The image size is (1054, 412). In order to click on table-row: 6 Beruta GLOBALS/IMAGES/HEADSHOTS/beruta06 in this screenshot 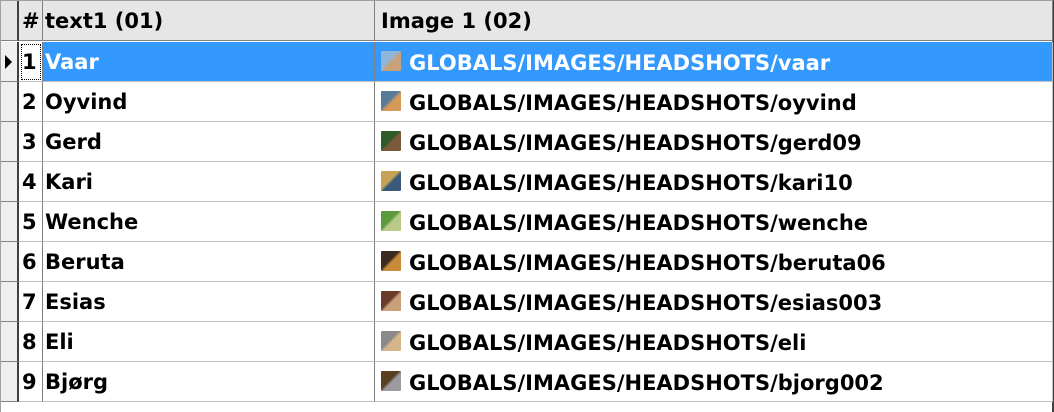, I will do `click(527, 262)`.